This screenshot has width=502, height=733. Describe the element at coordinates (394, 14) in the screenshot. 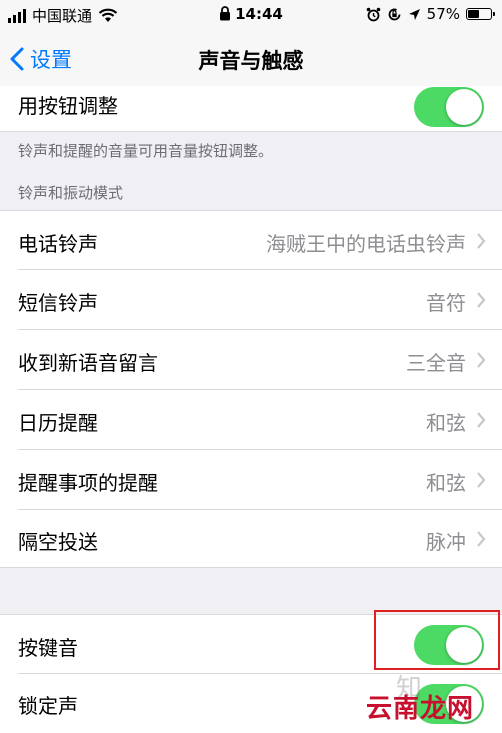

I see `rotation-lock-icon` at that location.